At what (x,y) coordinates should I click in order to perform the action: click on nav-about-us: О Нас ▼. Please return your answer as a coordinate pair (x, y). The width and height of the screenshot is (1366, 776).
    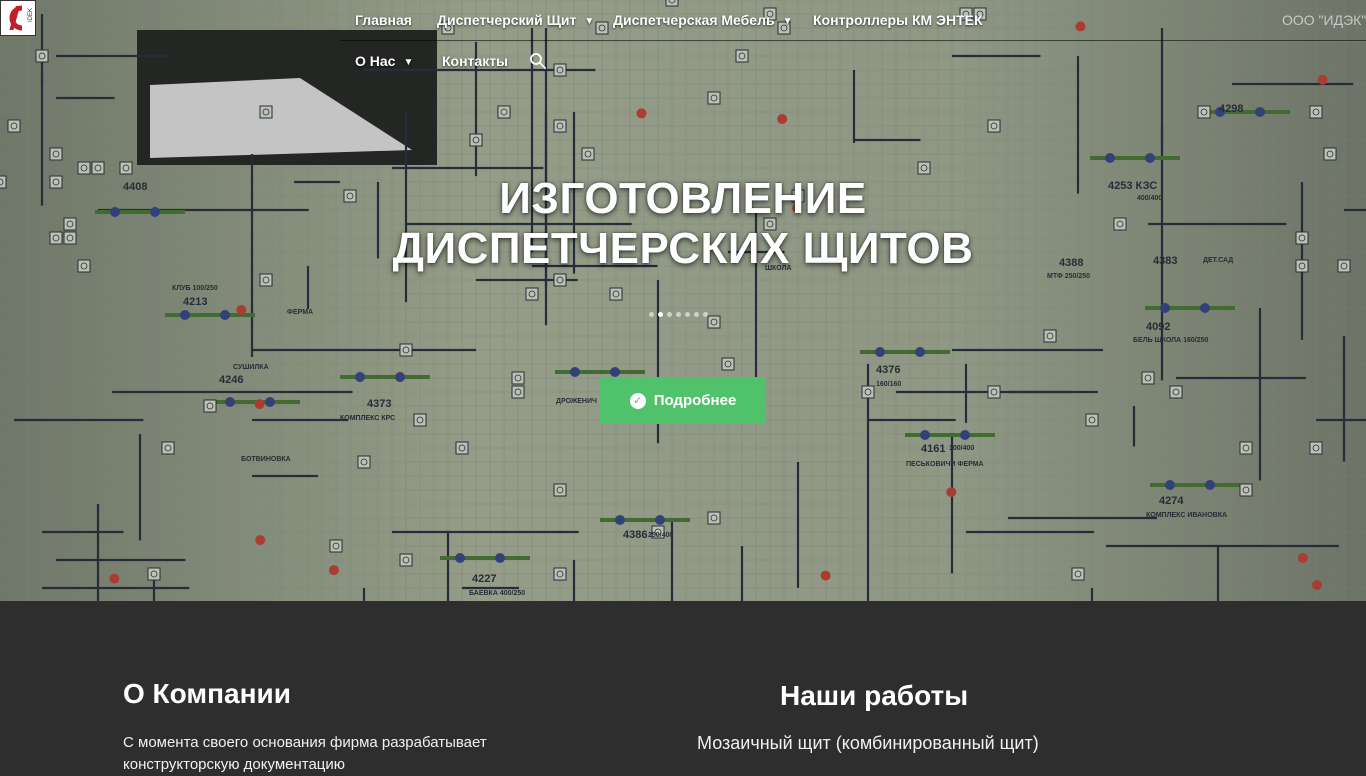
    Looking at the image, I should click on (384, 61).